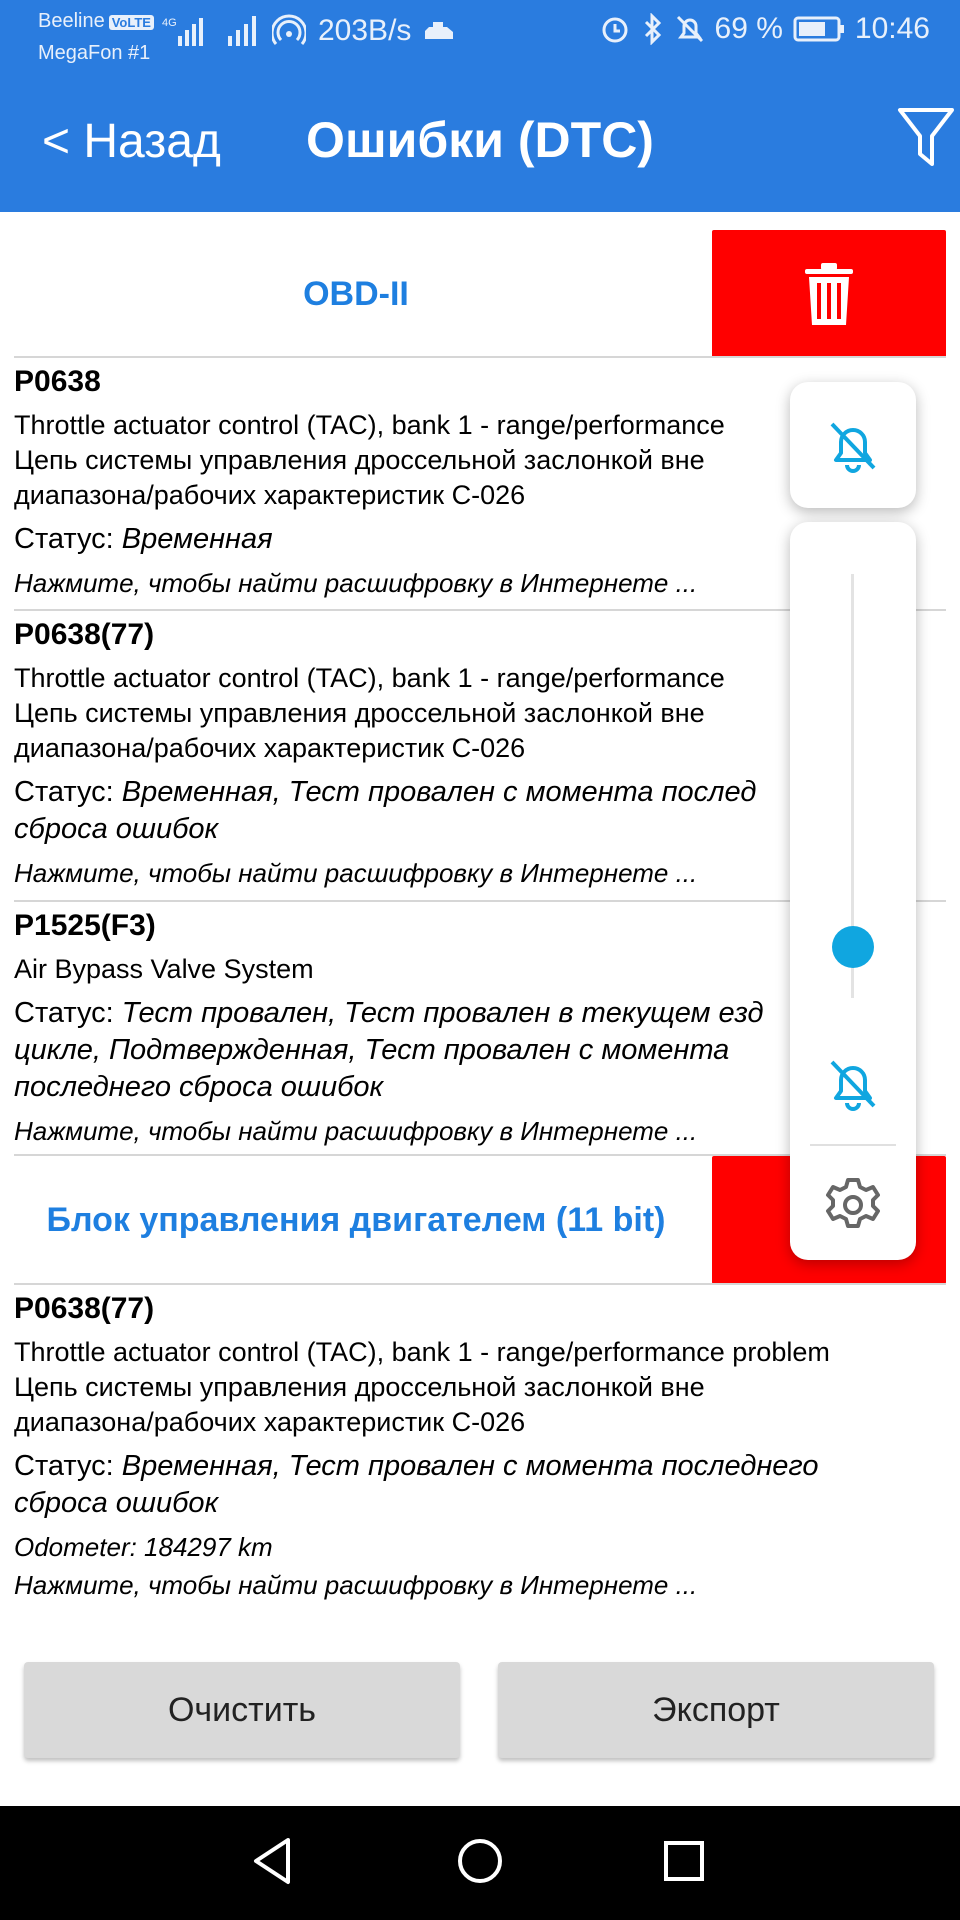  Describe the element at coordinates (853, 947) in the screenshot. I see `volume-slider-knob` at that location.